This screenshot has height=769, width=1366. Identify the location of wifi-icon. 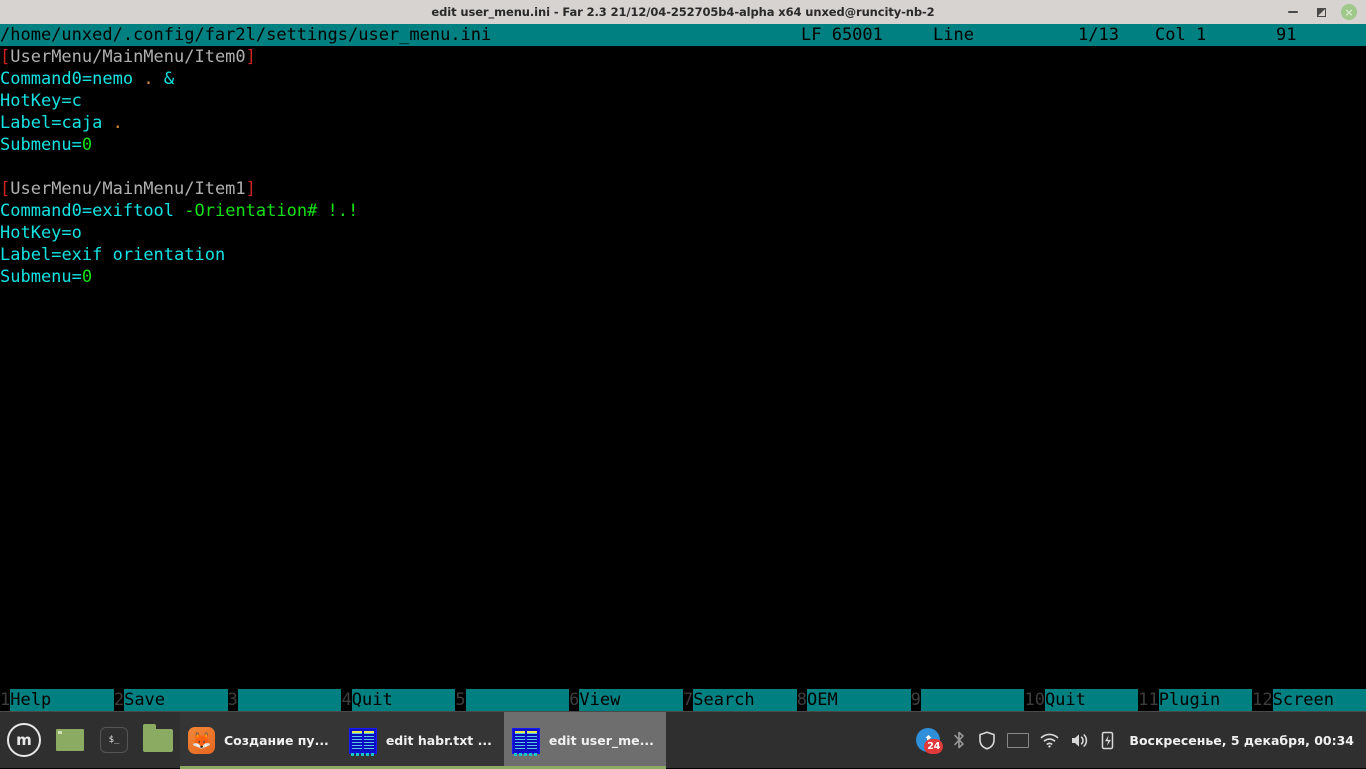
(1049, 740).